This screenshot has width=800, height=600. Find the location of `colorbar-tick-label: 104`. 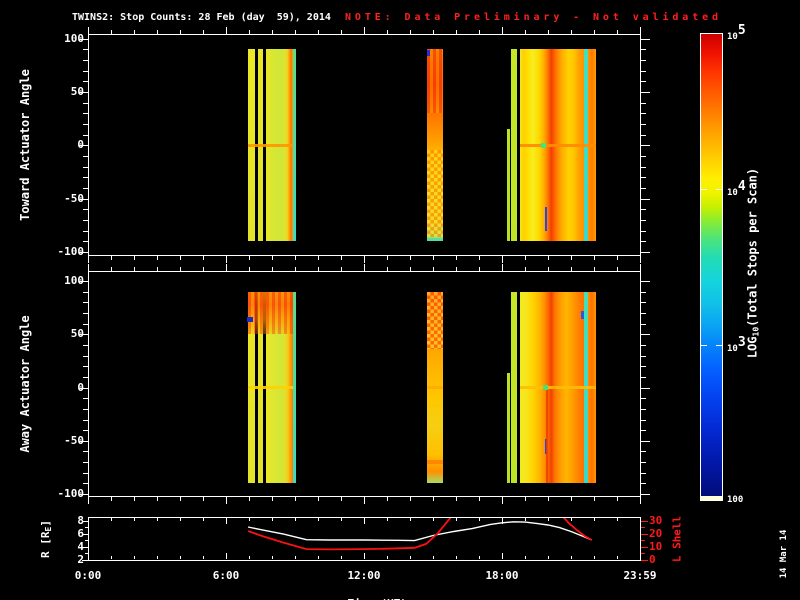

colorbar-tick-label: 104 is located at coordinates (736, 189).